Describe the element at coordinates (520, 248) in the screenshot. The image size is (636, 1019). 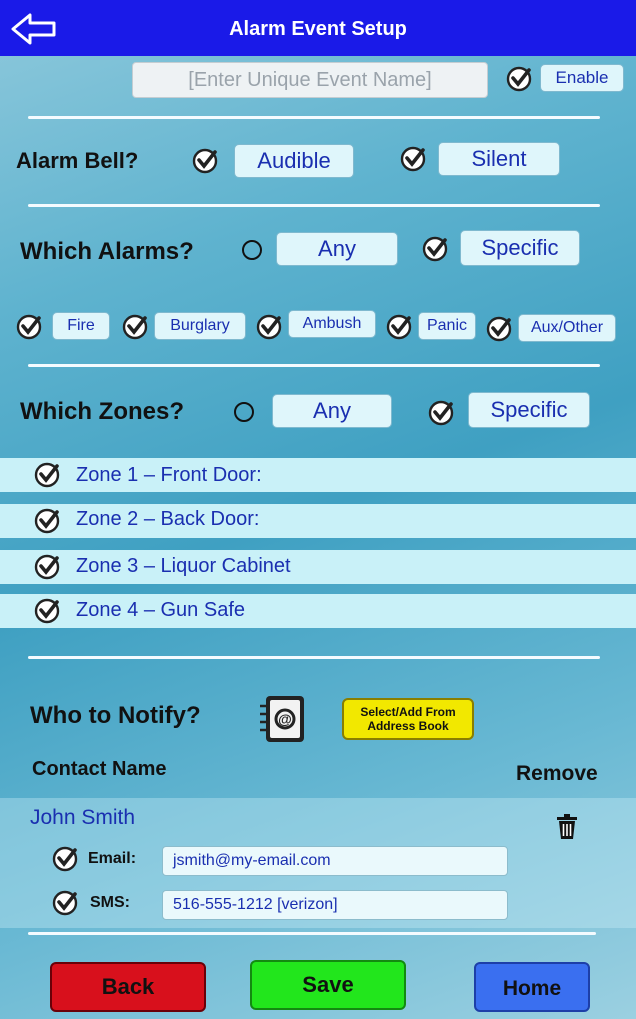
I see `alarms-specific-button: Specific` at that location.